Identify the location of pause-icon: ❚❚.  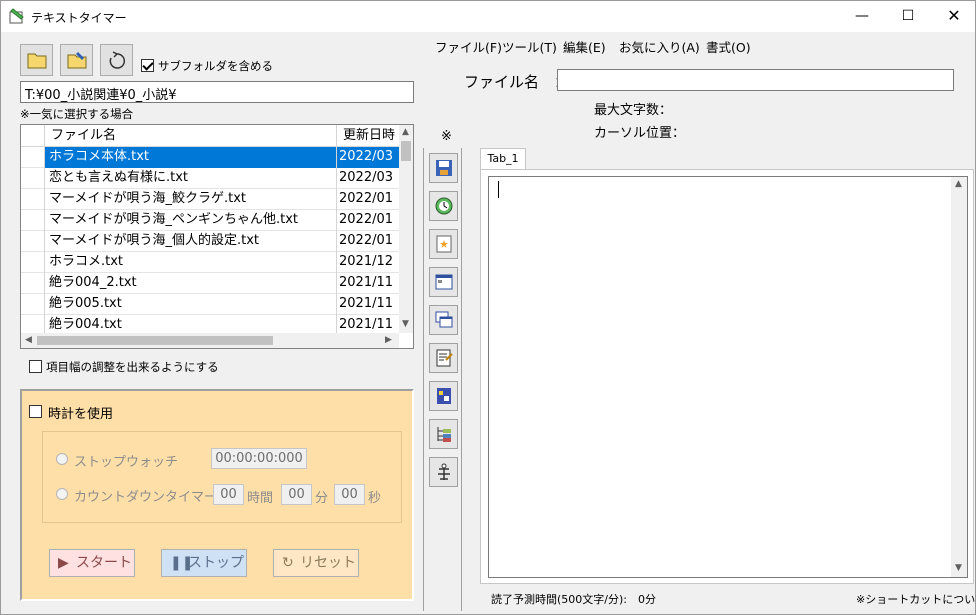
(182, 563).